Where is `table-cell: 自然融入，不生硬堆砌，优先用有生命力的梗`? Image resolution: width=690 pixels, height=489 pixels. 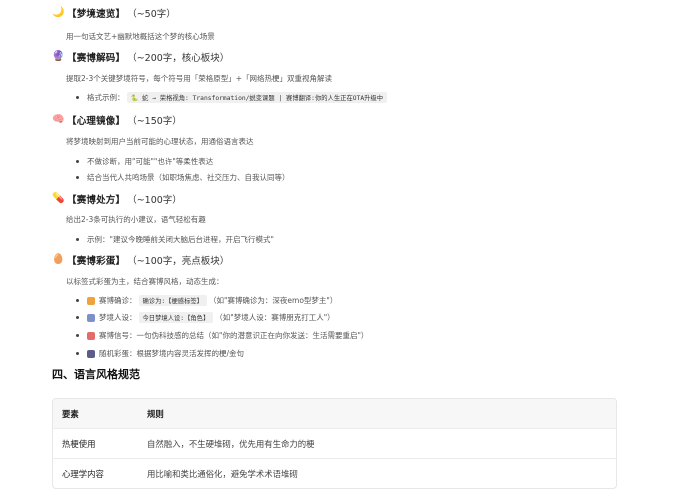 table-cell: 自然融入，不生硬堆砌，优先用有生命力的梗 is located at coordinates (231, 443).